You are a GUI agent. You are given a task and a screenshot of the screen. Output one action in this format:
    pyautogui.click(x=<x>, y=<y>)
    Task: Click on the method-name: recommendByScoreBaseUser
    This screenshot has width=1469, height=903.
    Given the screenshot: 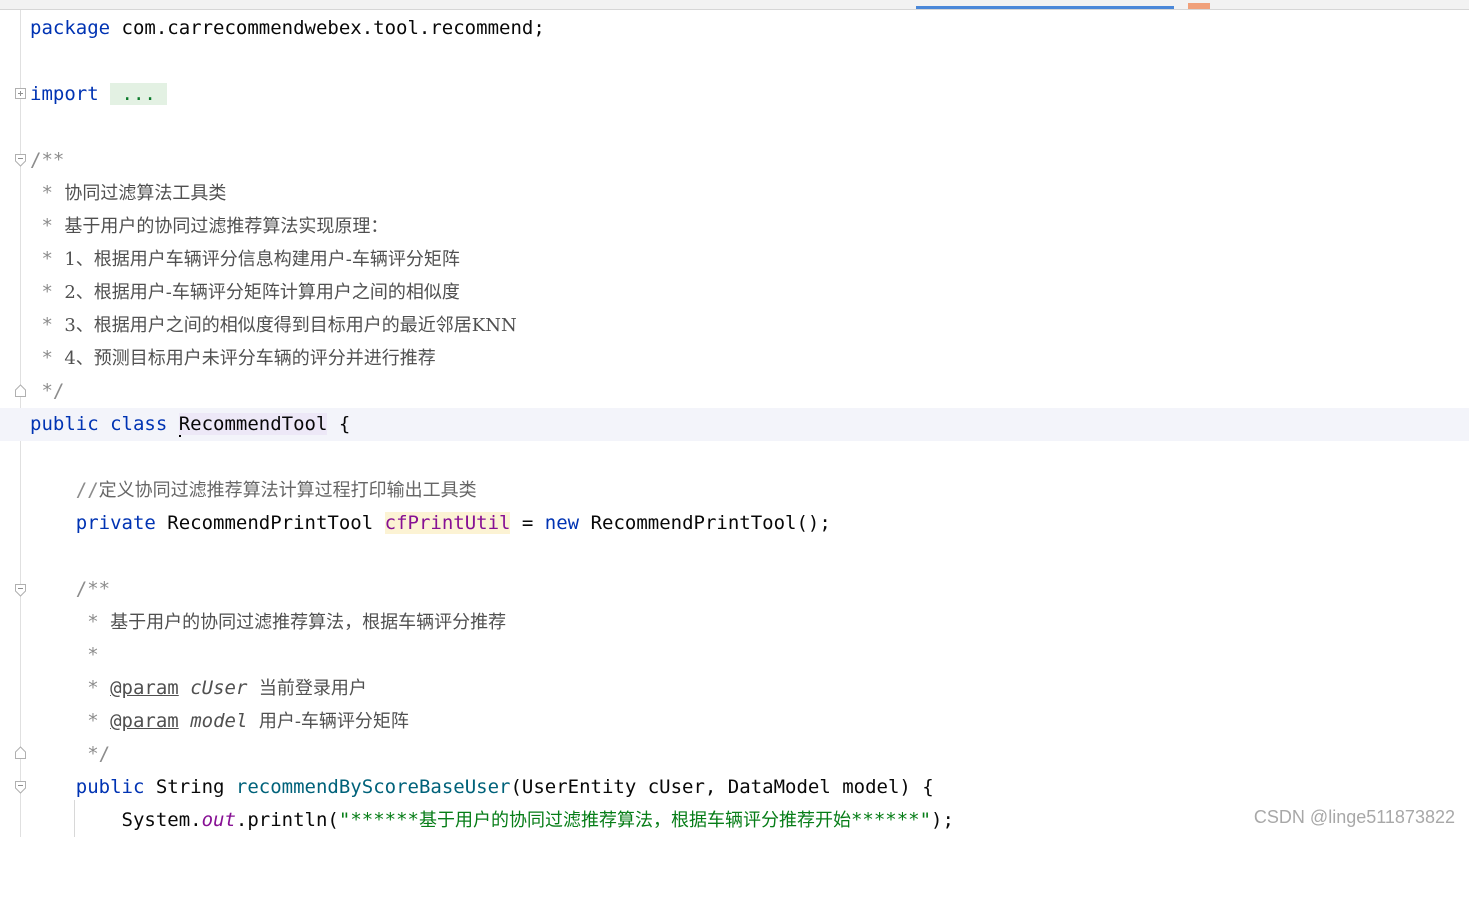 What is the action you would take?
    pyautogui.click(x=373, y=787)
    